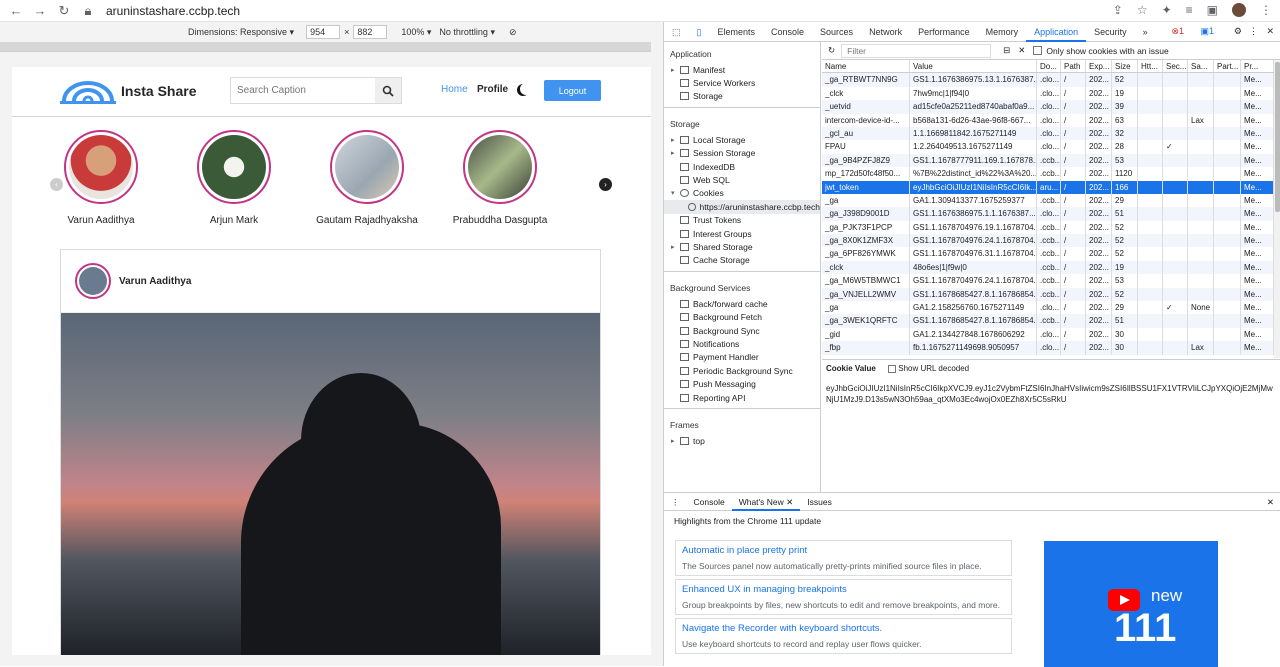 This screenshot has width=1280, height=667. What do you see at coordinates (88, 11) in the screenshot?
I see `lock-icon: 🔒︎` at bounding box center [88, 11].